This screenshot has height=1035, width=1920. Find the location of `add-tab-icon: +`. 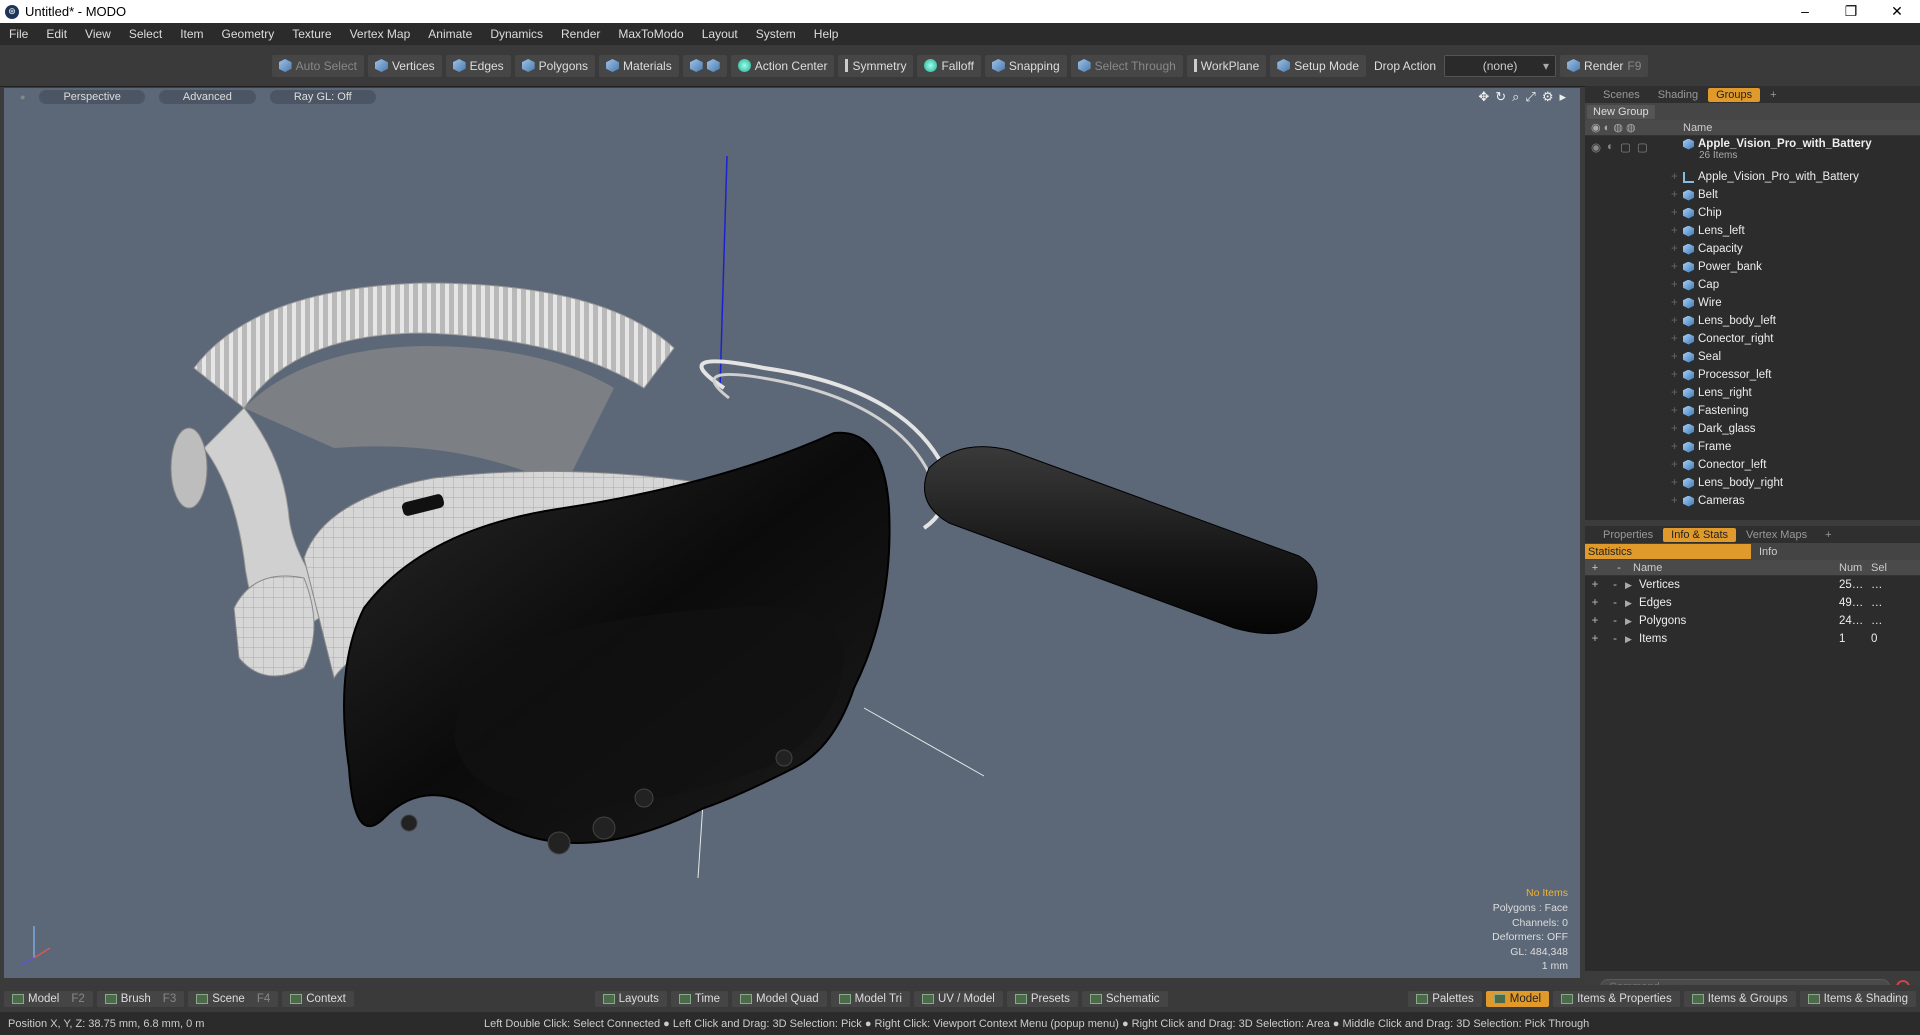

add-tab-icon: + is located at coordinates (1773, 95).